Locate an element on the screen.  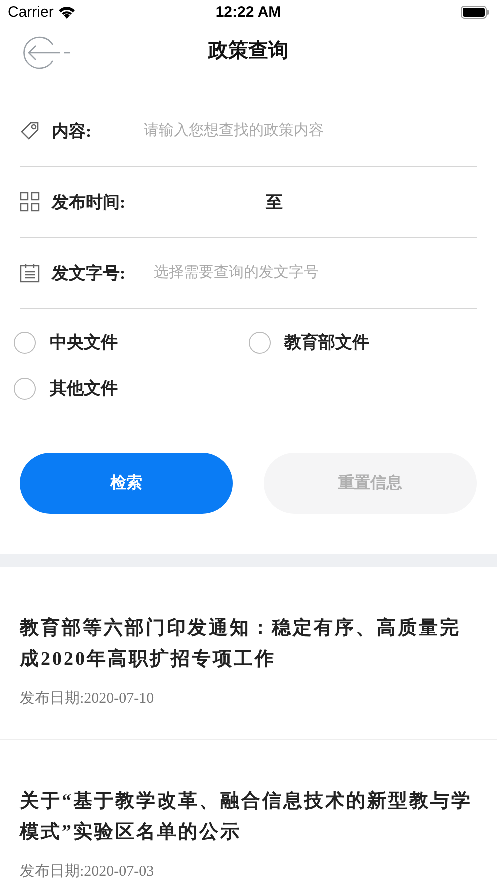
date-range-separator: 至 is located at coordinates (274, 203).